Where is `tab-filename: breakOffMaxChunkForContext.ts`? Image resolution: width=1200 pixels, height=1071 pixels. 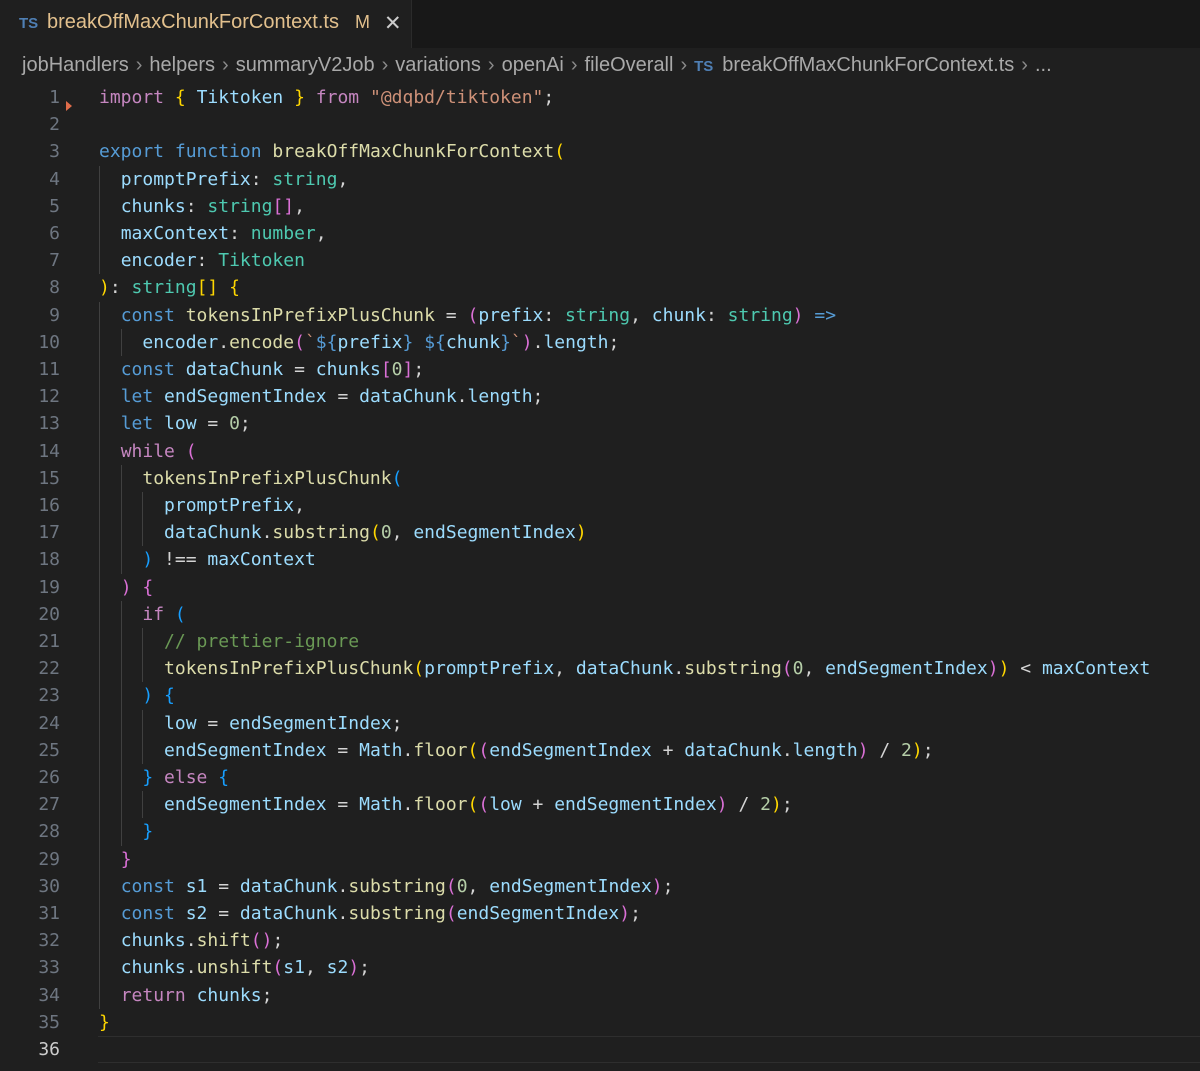
tab-filename: breakOffMaxChunkForContext.ts is located at coordinates (193, 22).